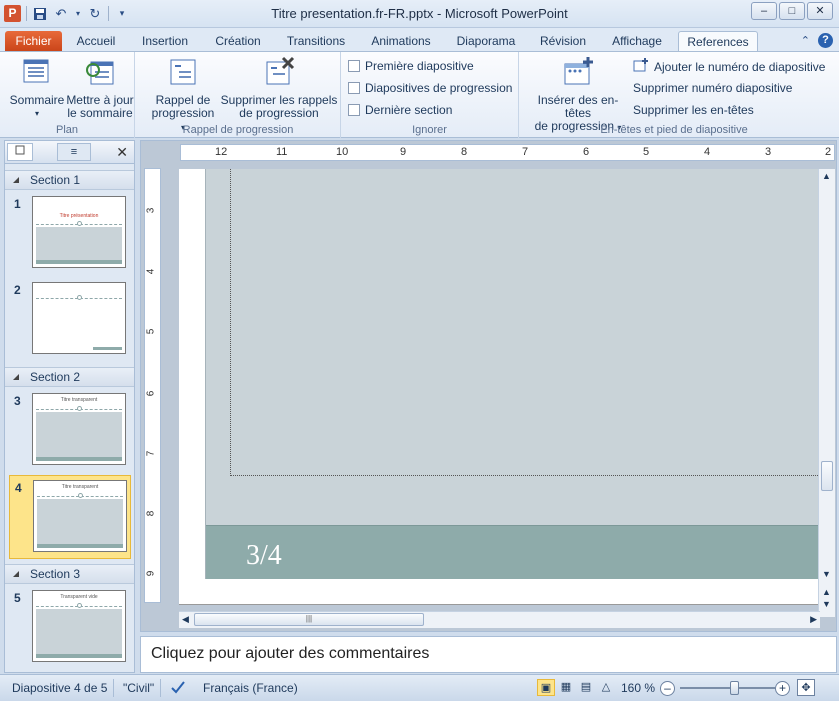 Image resolution: width=839 pixels, height=701 pixels. I want to click on scroll-thumb, so click(827, 476).